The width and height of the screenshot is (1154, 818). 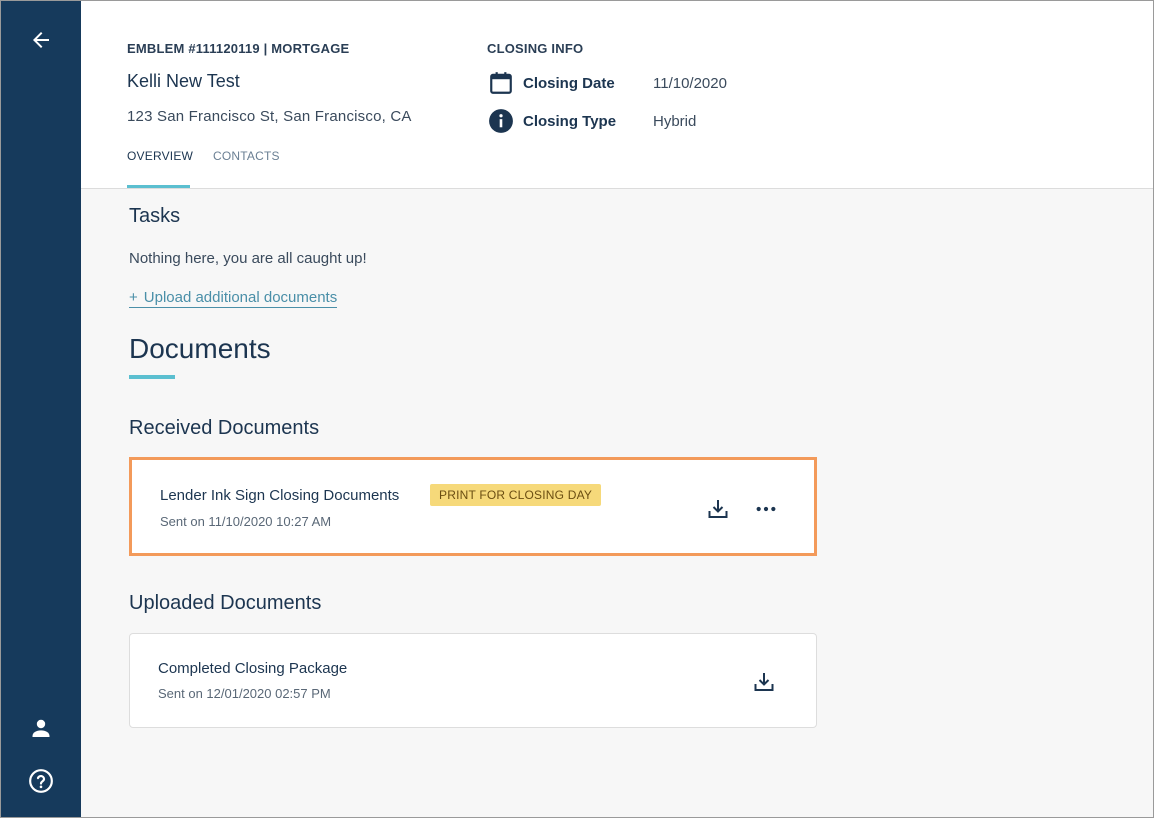 What do you see at coordinates (269, 116) in the screenshot?
I see `property-address: 123 San Francisco St, San Francisco, CA` at bounding box center [269, 116].